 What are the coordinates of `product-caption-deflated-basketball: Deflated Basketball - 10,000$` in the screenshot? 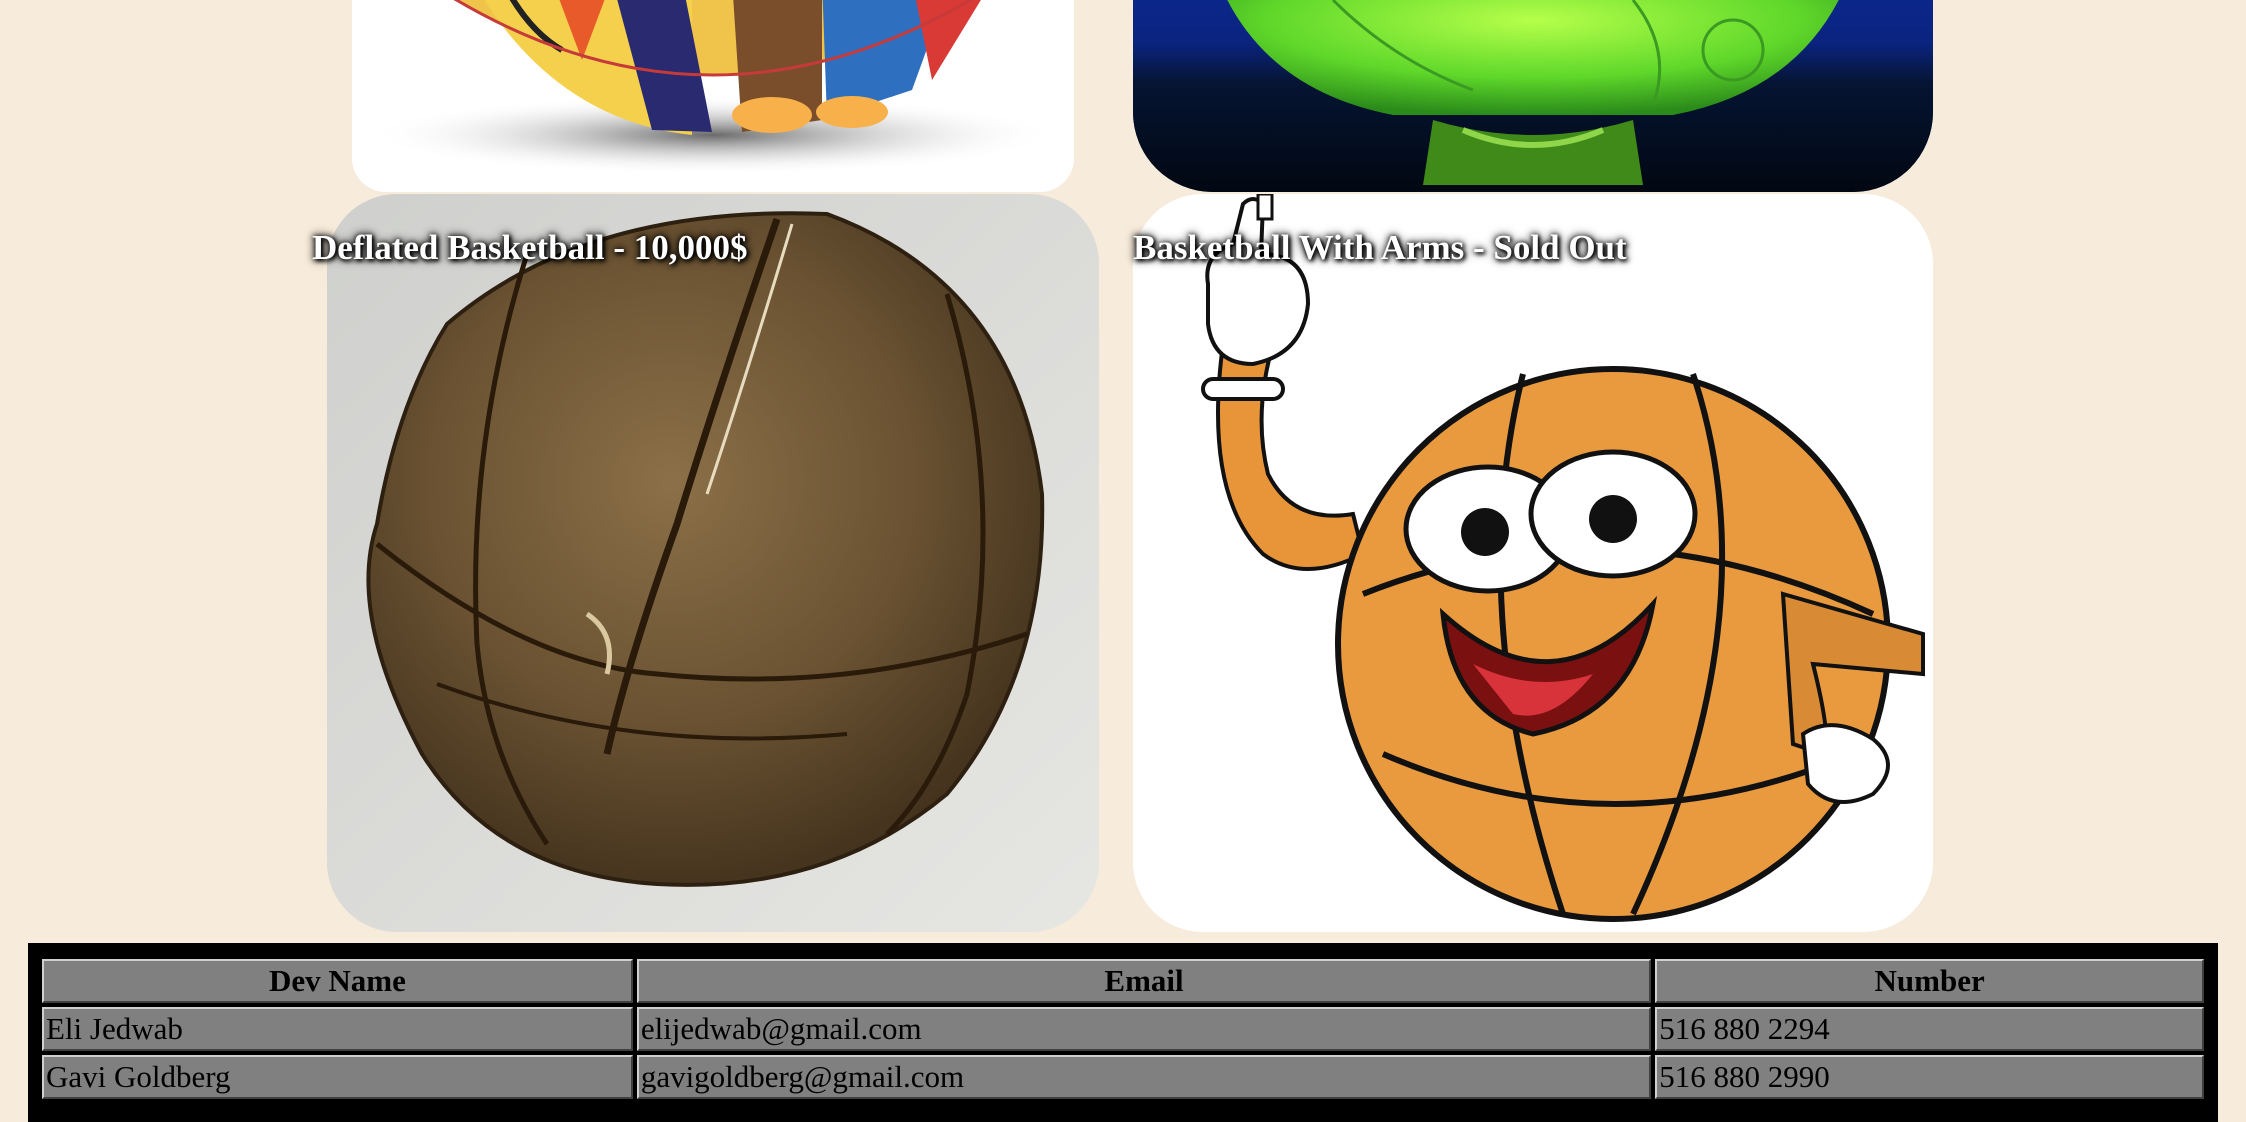 It's located at (530, 247).